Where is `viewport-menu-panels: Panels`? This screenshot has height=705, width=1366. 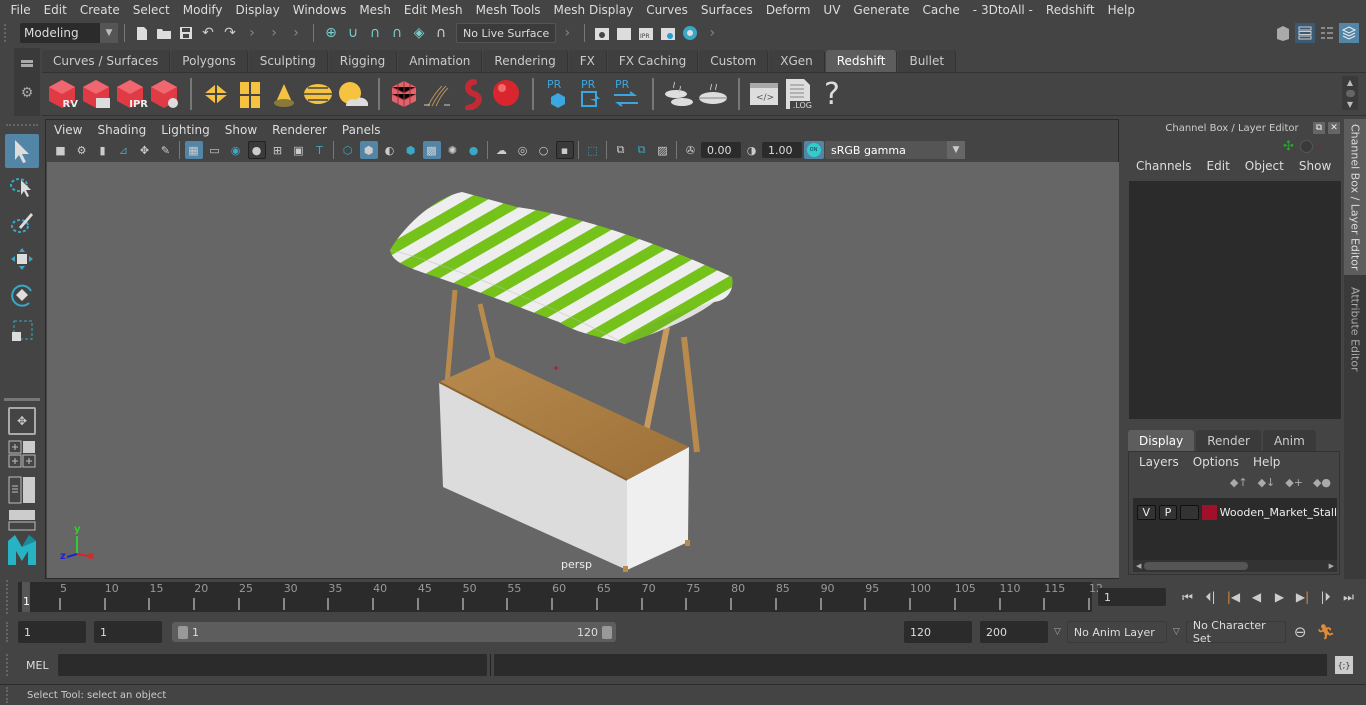
viewport-menu-panels: Panels is located at coordinates (361, 130).